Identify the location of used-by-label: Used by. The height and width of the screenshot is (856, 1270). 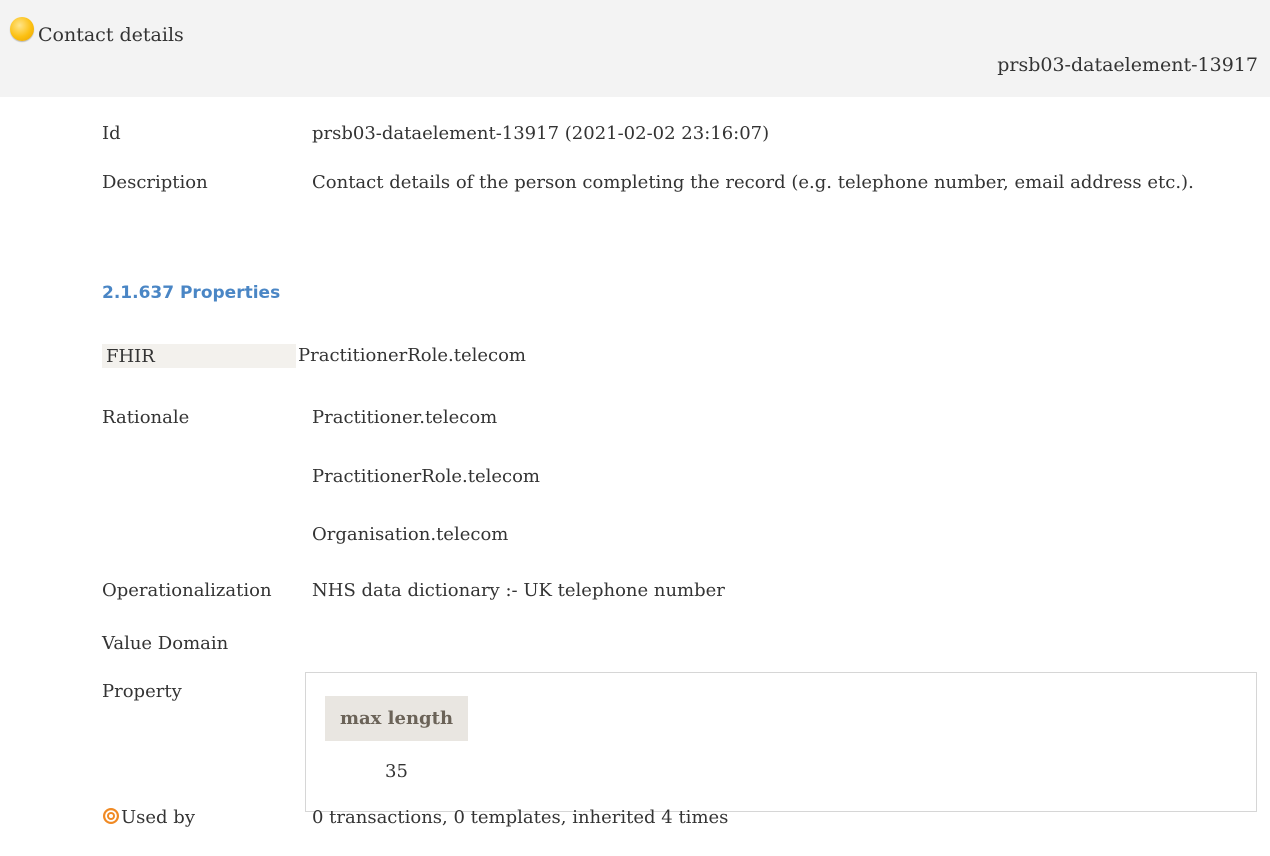
(158, 817).